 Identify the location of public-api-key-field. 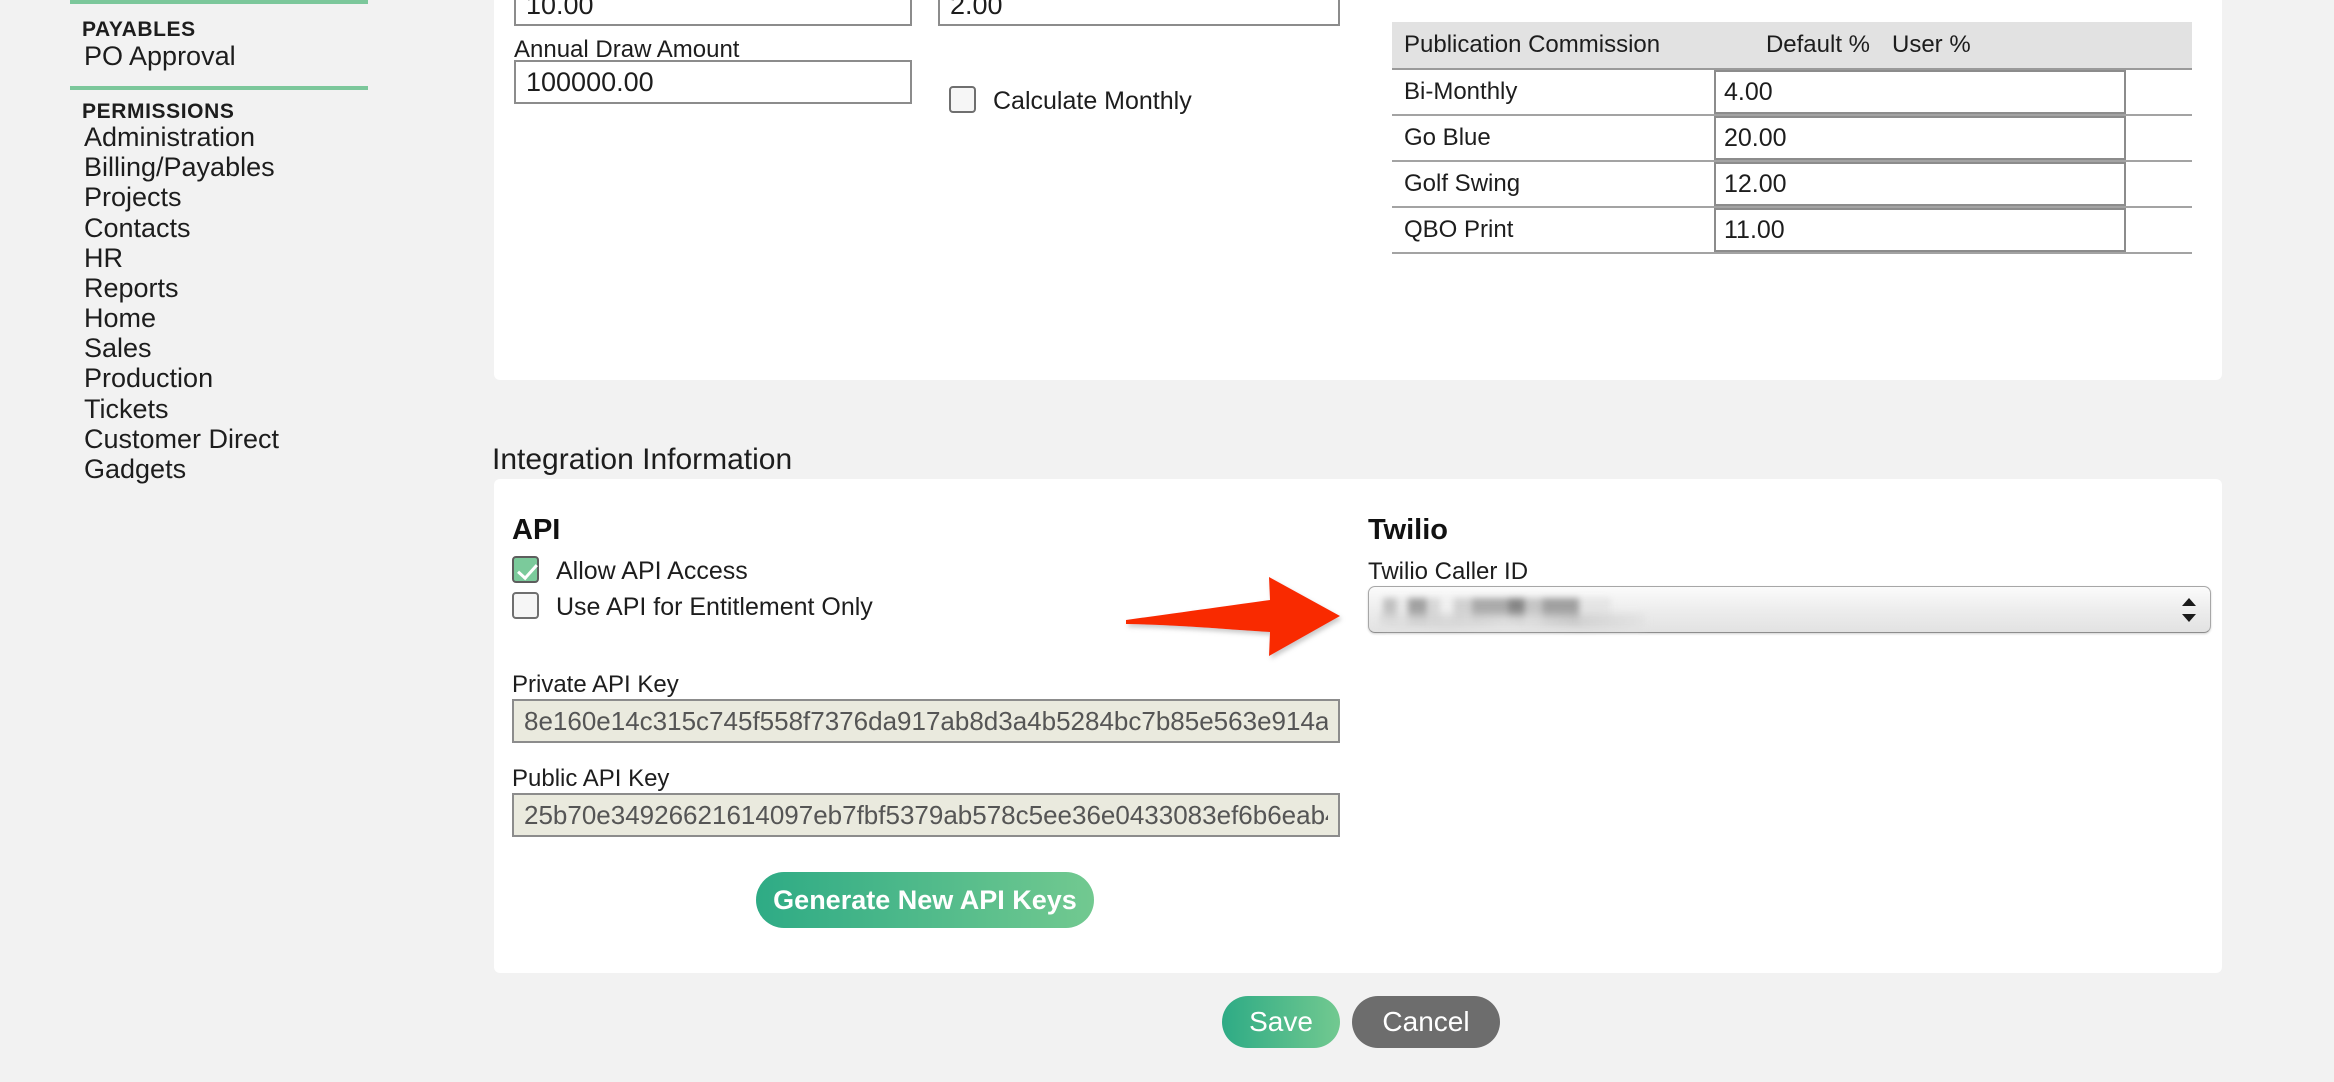
(926, 815).